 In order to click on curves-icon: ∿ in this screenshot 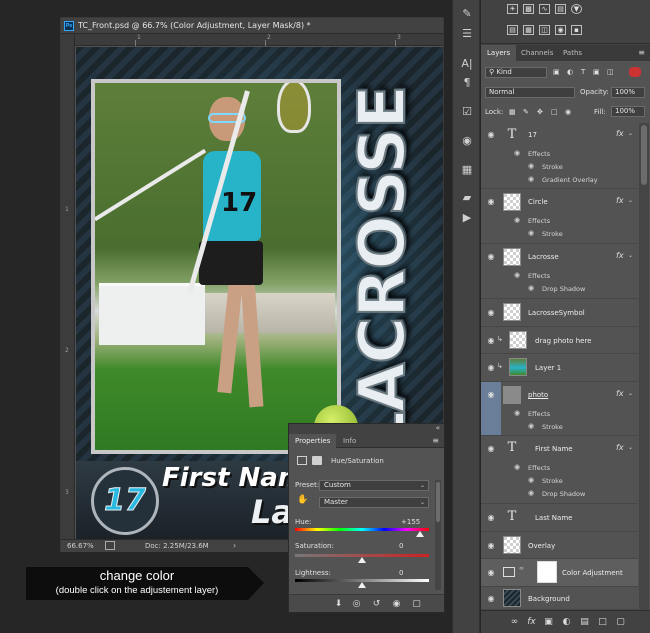, I will do `click(544, 9)`.